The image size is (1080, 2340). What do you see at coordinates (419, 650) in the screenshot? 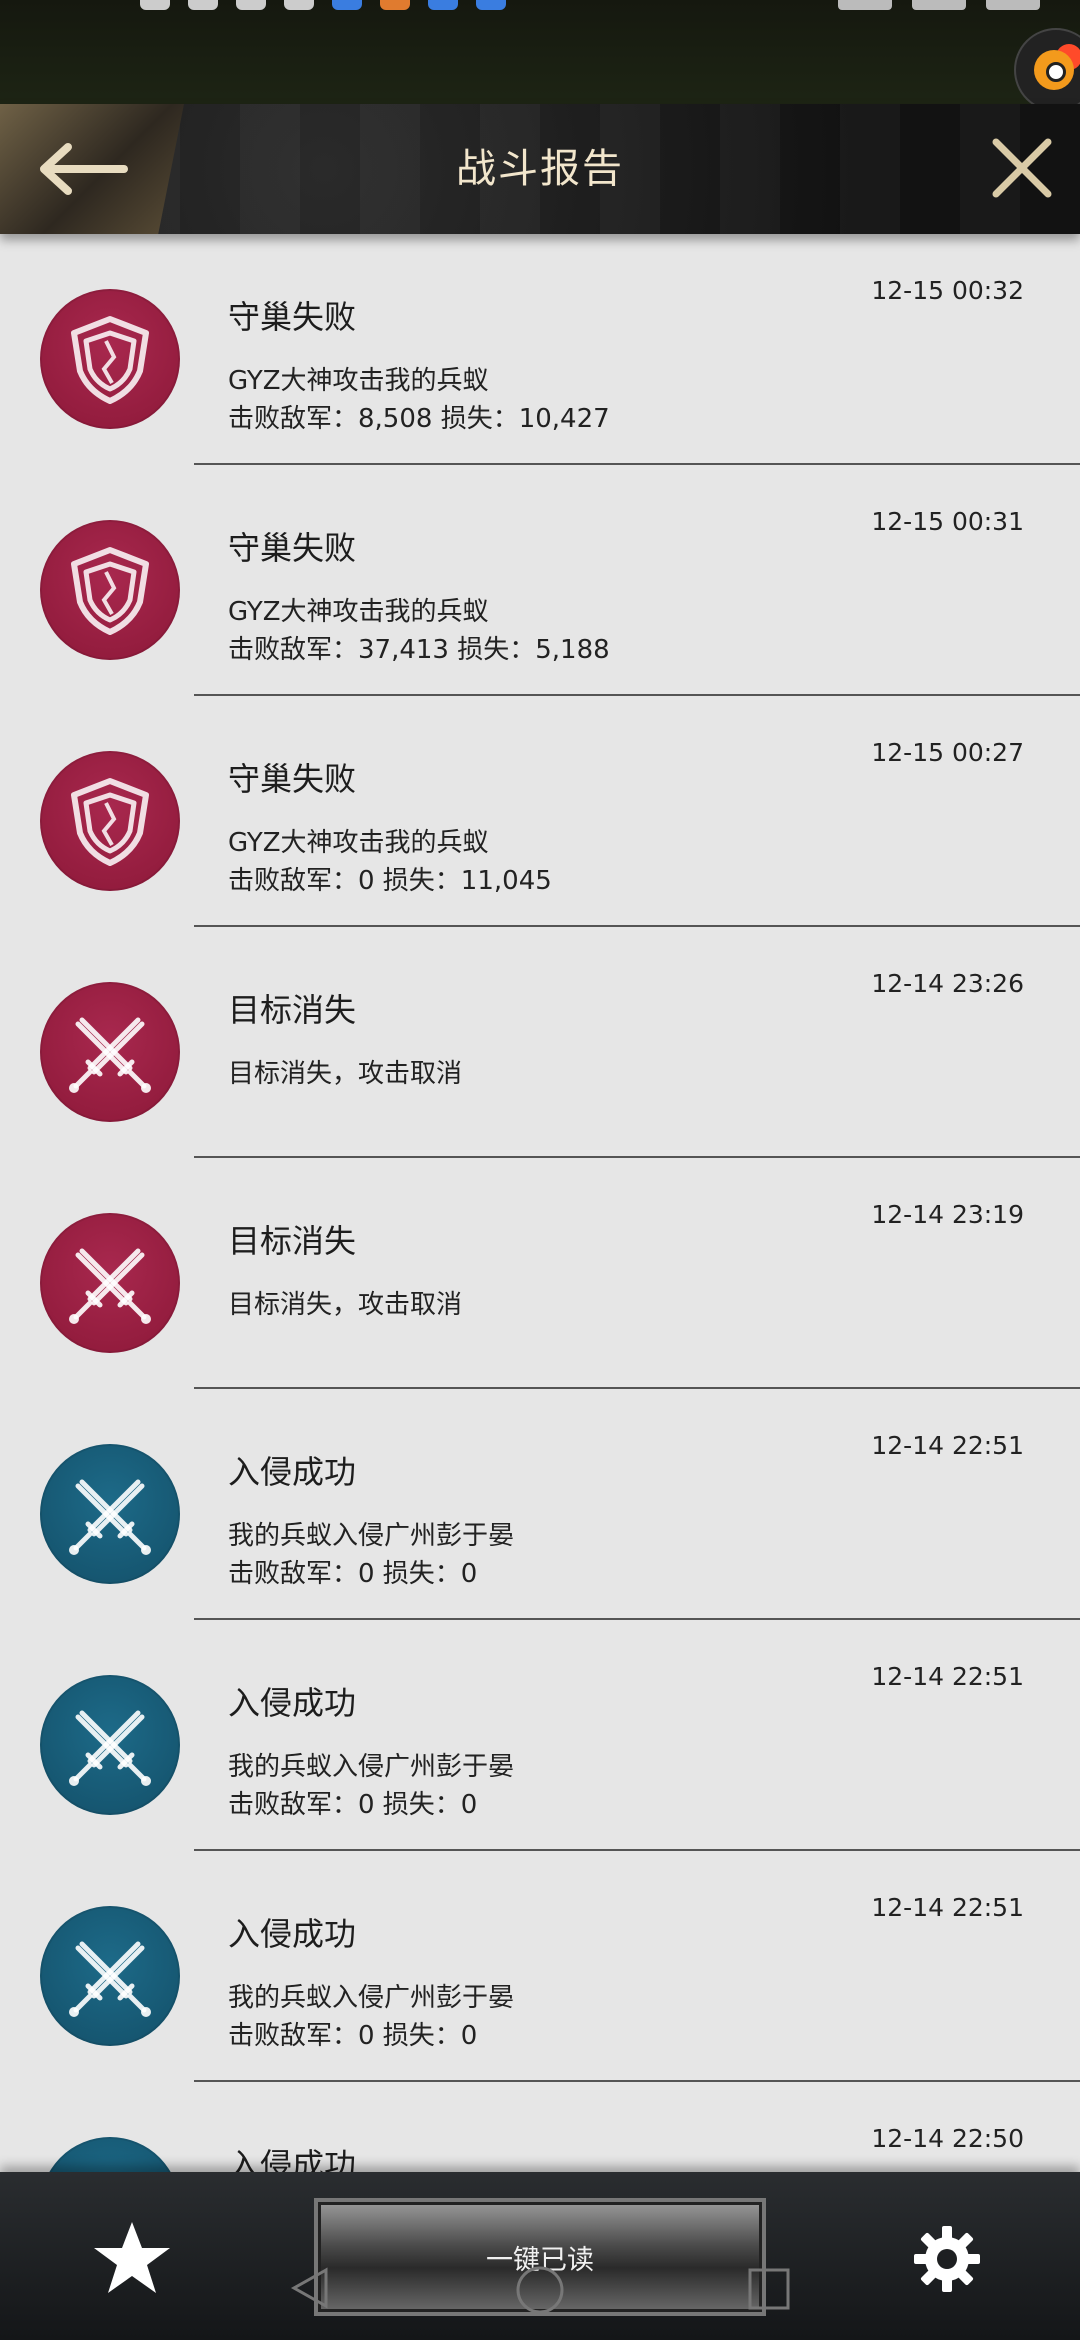
I see `report-stats: 击败敌军：37,413 损失：5,188` at bounding box center [419, 650].